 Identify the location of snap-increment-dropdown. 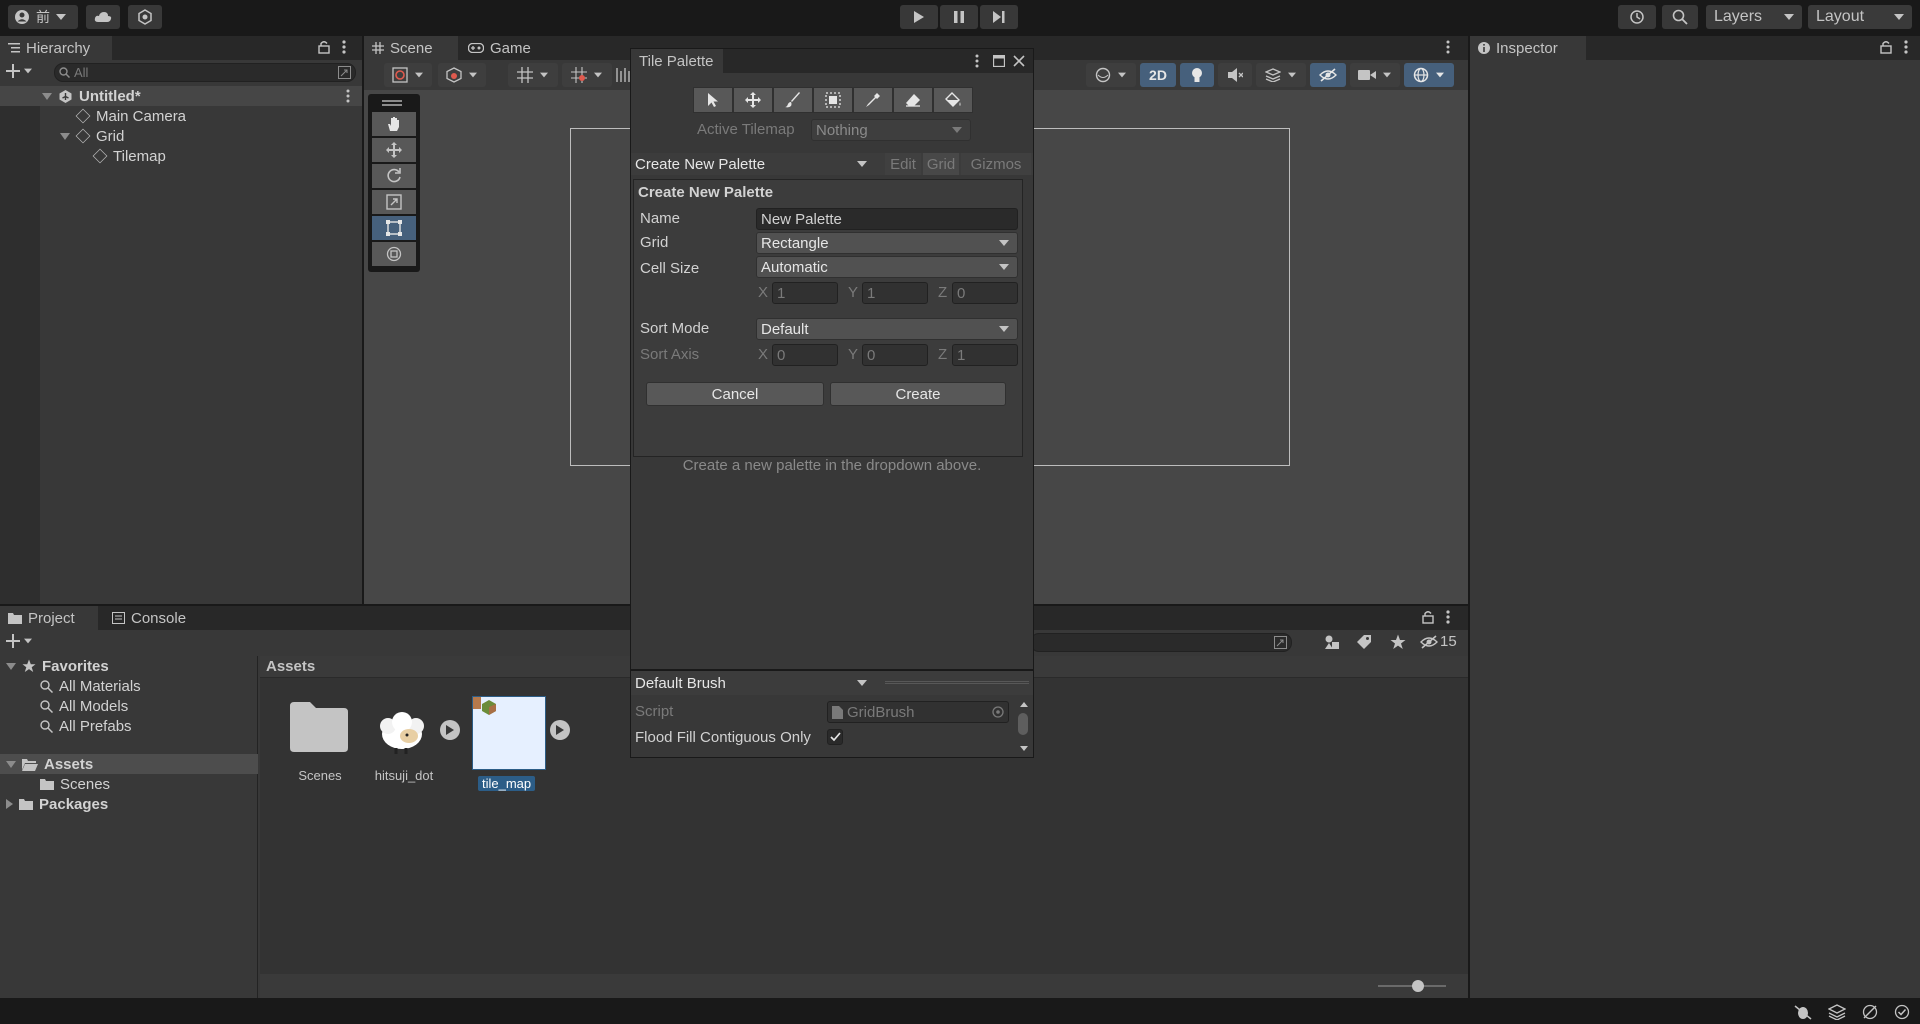
(587, 75).